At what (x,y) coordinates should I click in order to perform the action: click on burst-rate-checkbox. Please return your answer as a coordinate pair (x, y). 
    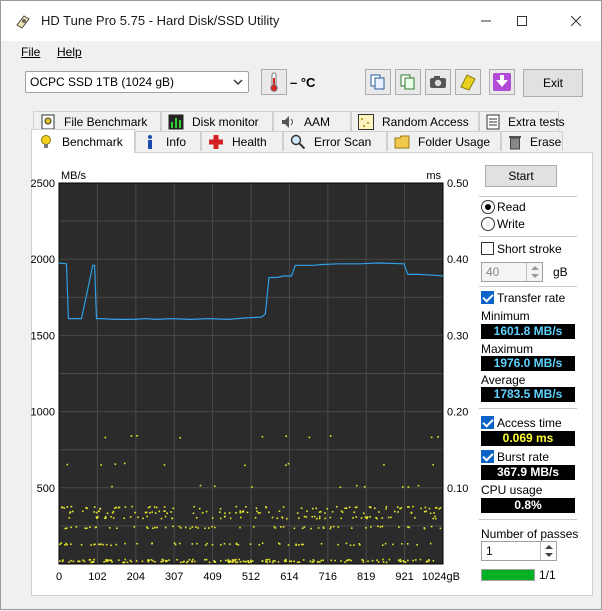
    Looking at the image, I should click on (487, 456).